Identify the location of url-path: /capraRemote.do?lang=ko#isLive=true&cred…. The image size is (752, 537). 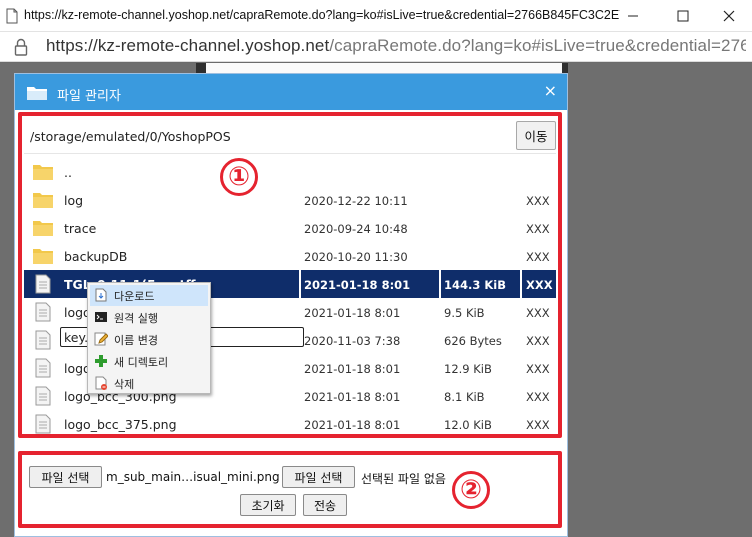
(537, 45).